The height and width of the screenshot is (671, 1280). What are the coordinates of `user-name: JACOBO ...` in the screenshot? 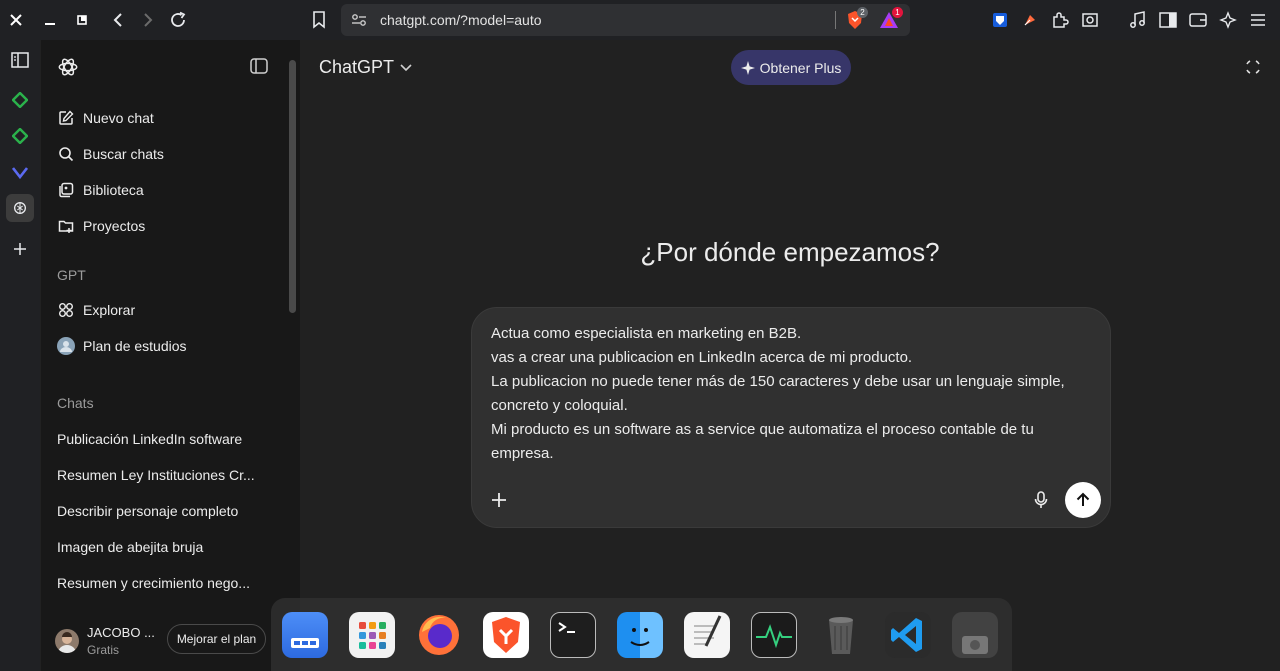 It's located at (121, 632).